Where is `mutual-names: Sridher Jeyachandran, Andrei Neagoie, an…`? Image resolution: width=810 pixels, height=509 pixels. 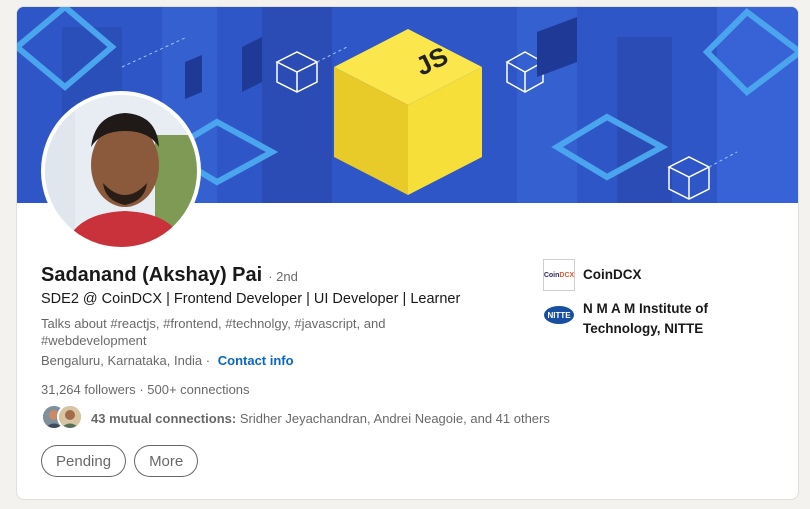 mutual-names: Sridher Jeyachandran, Andrei Neagoie, an… is located at coordinates (394, 418).